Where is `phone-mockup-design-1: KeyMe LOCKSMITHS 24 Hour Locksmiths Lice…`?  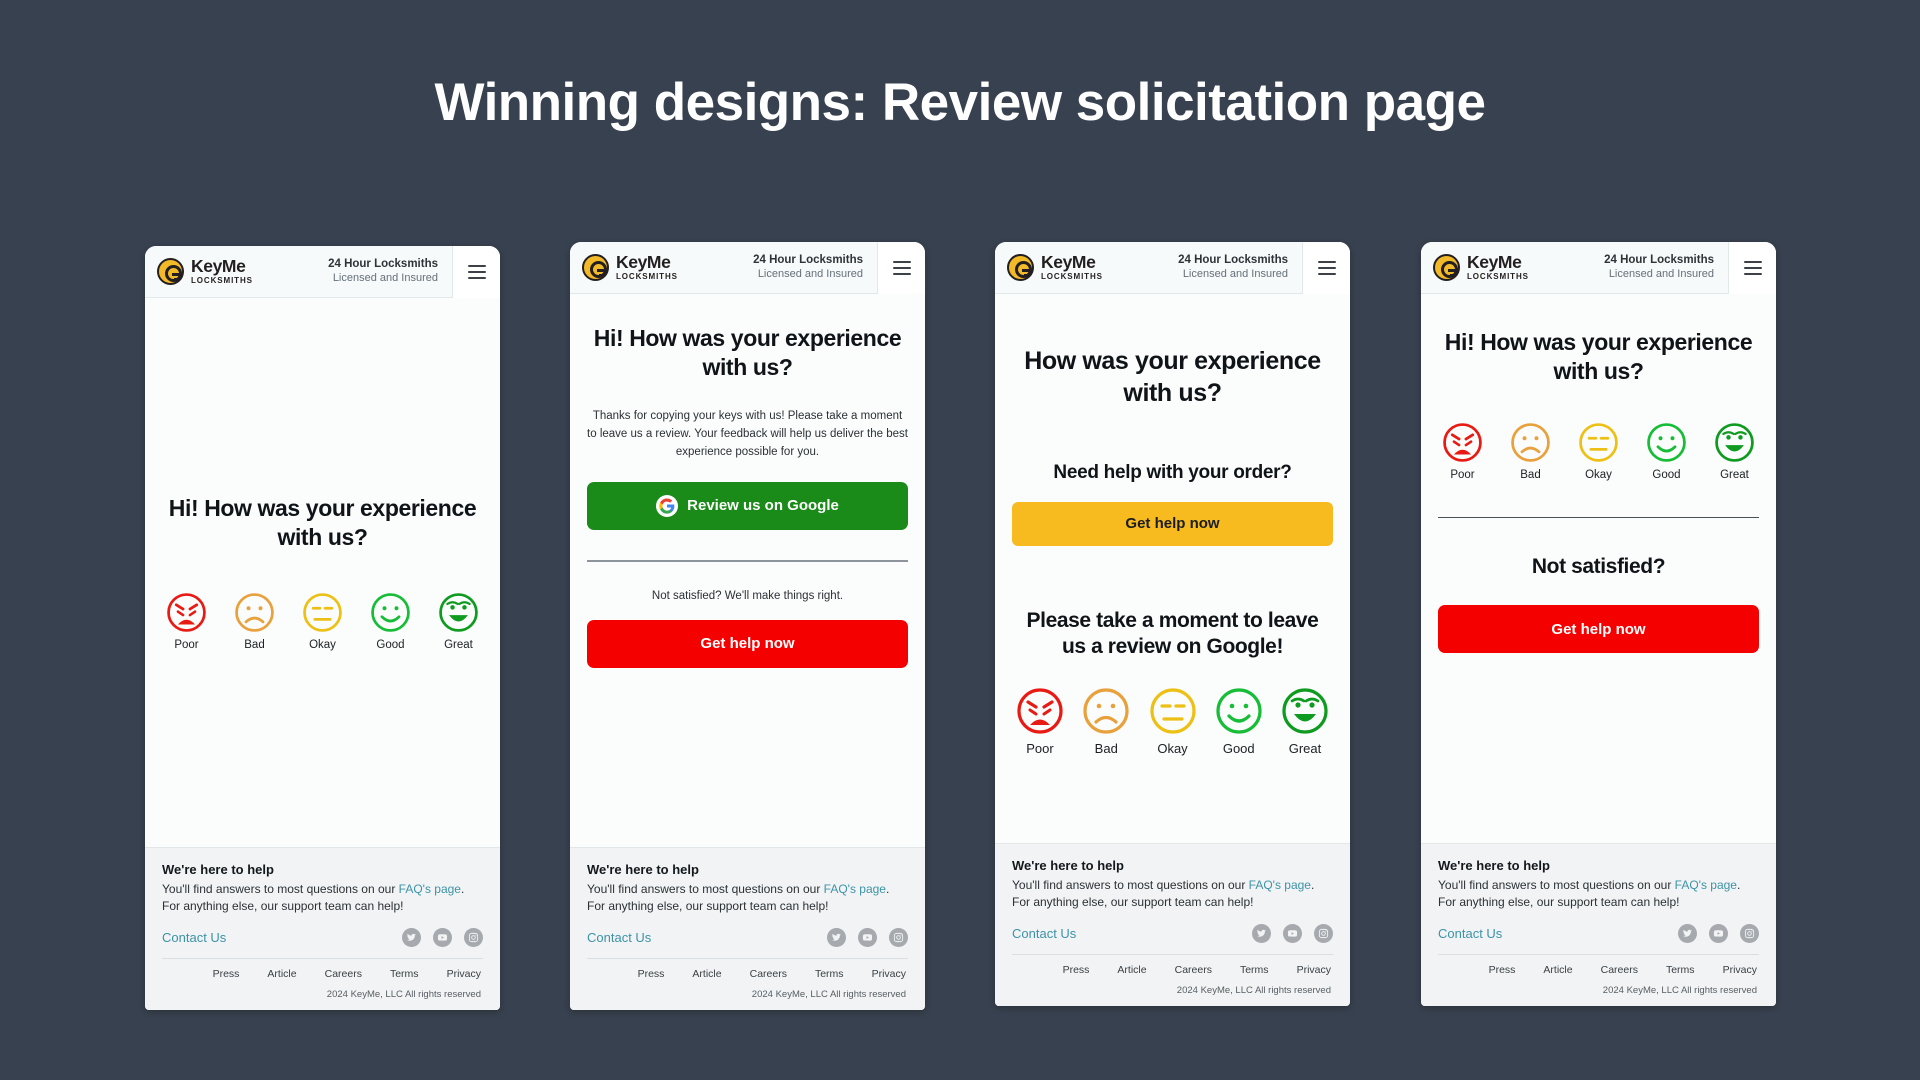 phone-mockup-design-1: KeyMe LOCKSMITHS 24 Hour Locksmiths Lice… is located at coordinates (322, 628).